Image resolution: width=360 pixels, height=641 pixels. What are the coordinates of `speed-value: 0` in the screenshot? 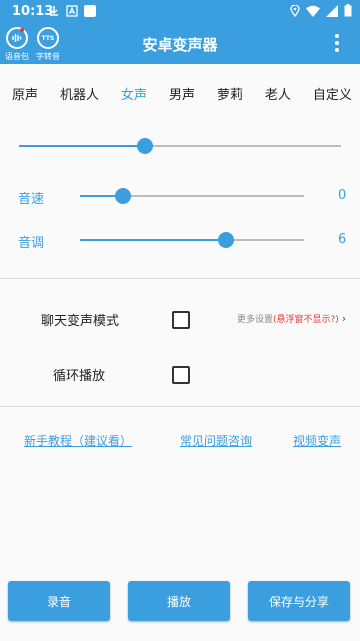 It's located at (342, 195).